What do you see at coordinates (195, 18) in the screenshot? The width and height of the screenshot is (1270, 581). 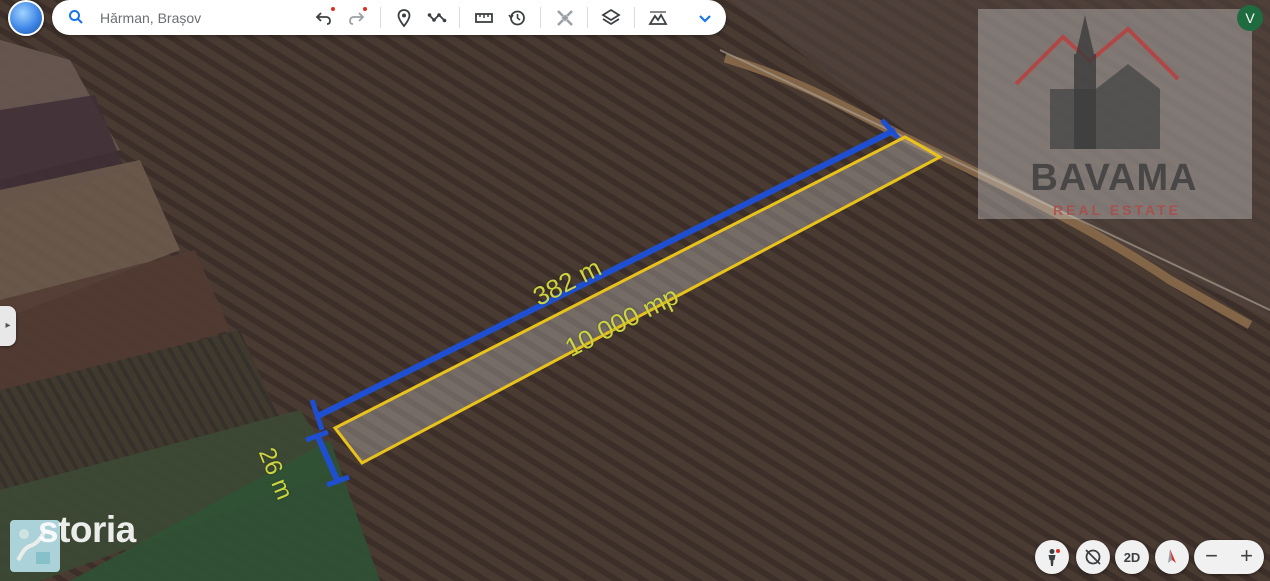 I see `search-input` at bounding box center [195, 18].